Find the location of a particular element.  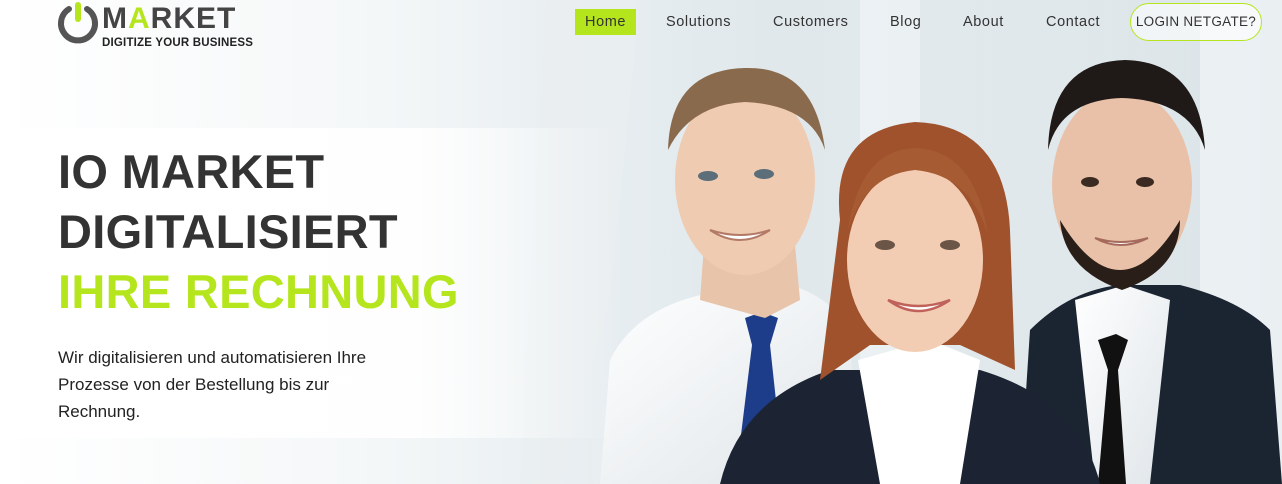

power-icon is located at coordinates (78, 23).